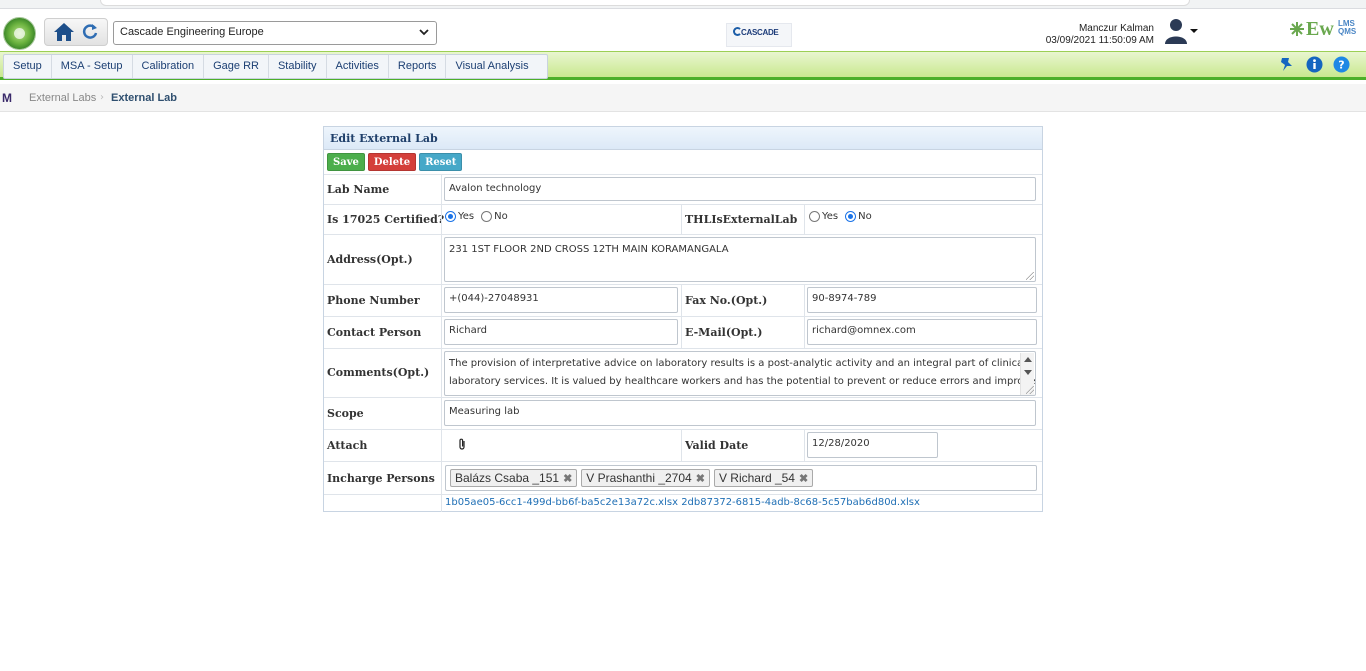 The height and width of the screenshot is (671, 1366). I want to click on nav-item-setup: Setup, so click(28, 66).